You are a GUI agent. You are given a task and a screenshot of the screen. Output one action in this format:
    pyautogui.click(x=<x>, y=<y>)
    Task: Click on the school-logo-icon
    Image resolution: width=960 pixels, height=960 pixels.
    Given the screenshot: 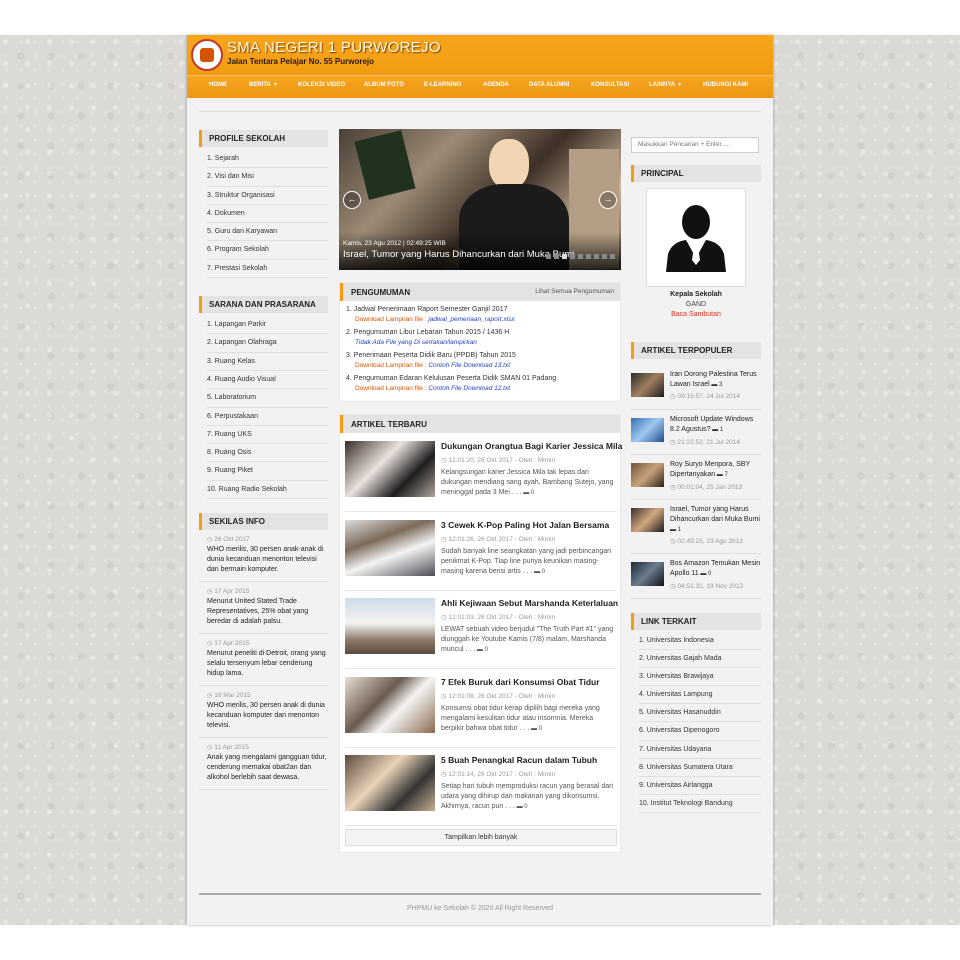 What is the action you would take?
    pyautogui.click(x=207, y=55)
    